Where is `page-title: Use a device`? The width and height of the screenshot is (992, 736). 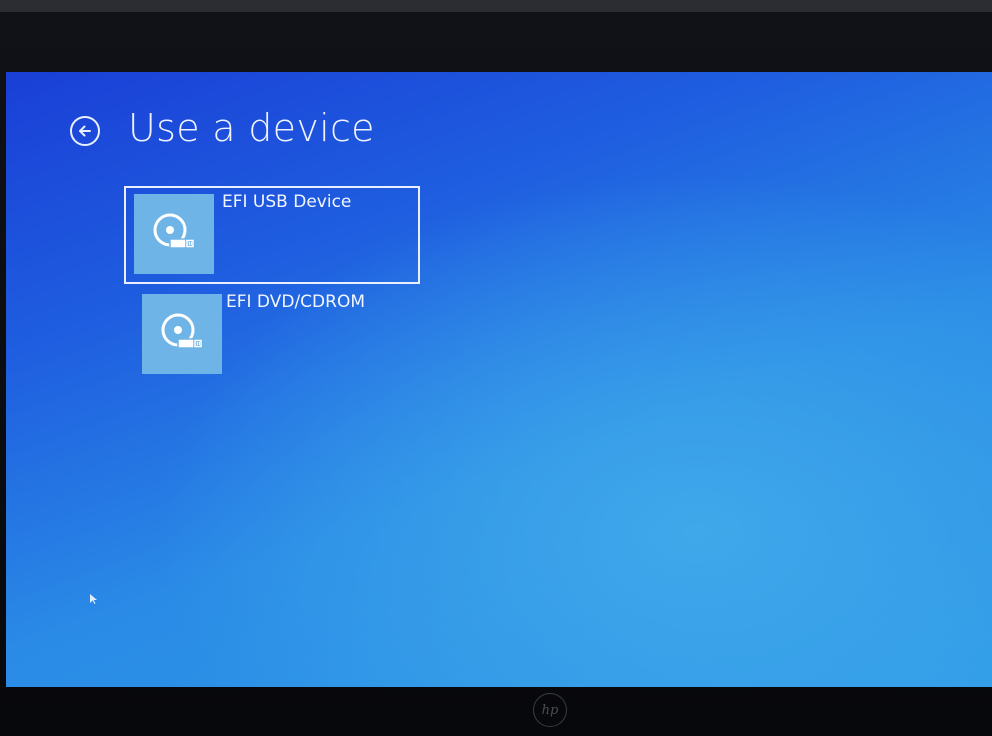 page-title: Use a device is located at coordinates (251, 128).